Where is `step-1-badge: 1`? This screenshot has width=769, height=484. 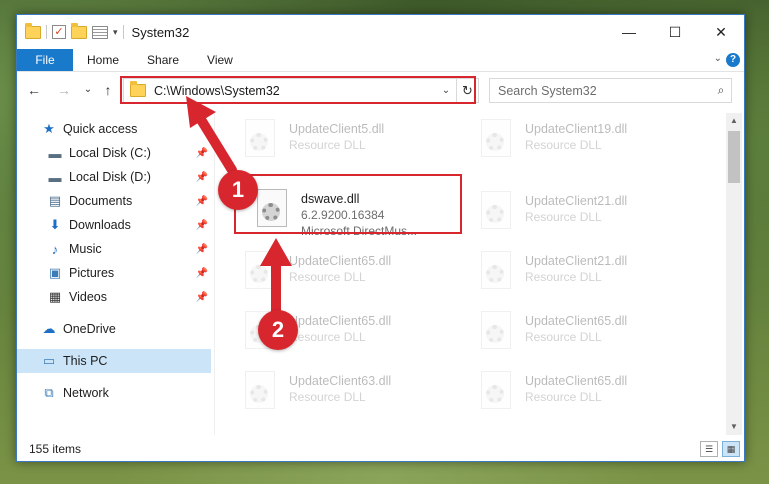 step-1-badge: 1 is located at coordinates (238, 190).